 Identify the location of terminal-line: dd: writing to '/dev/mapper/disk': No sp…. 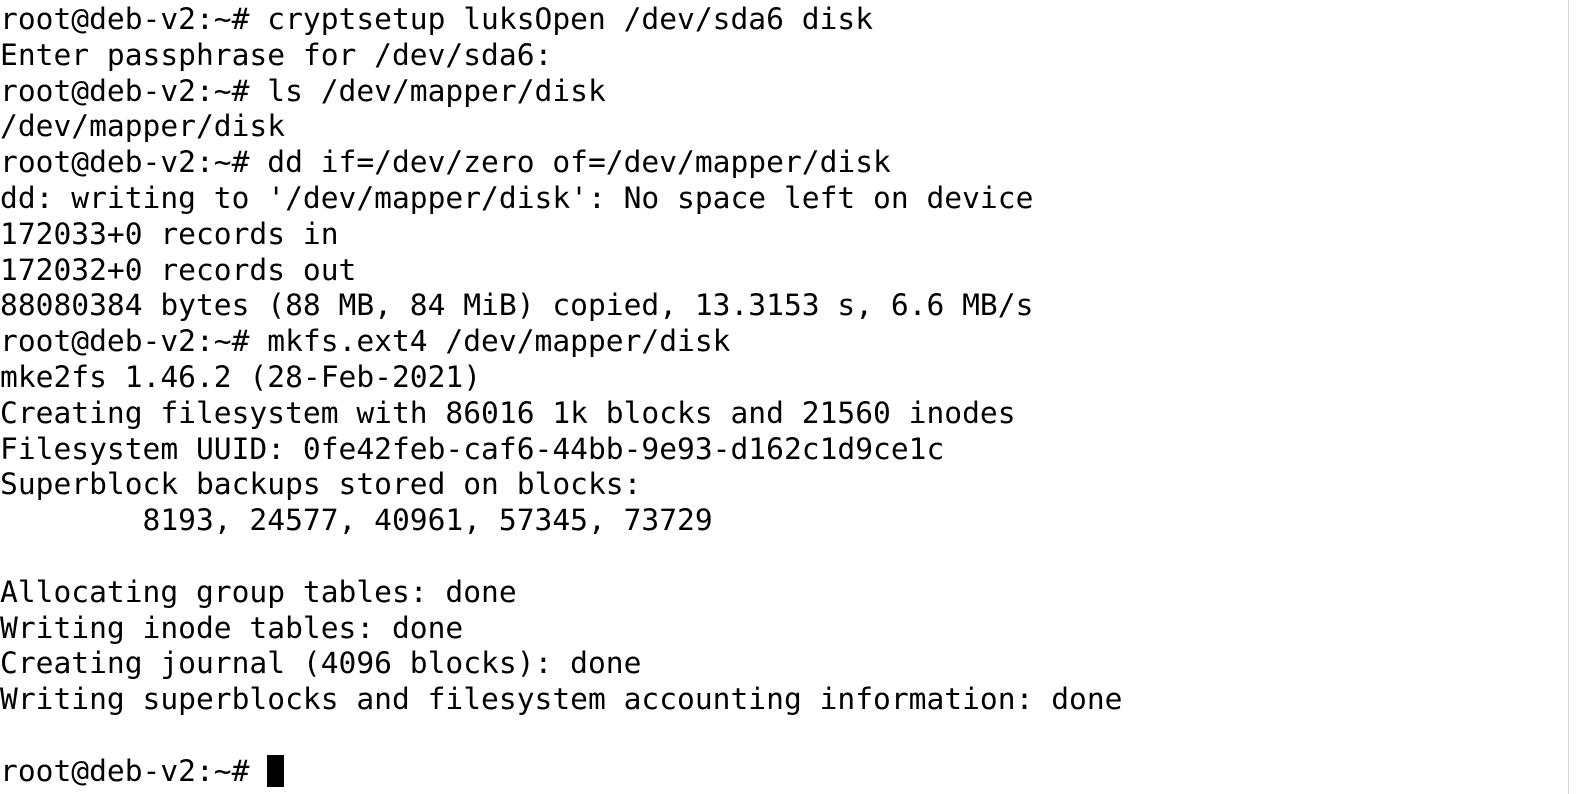
(517, 197).